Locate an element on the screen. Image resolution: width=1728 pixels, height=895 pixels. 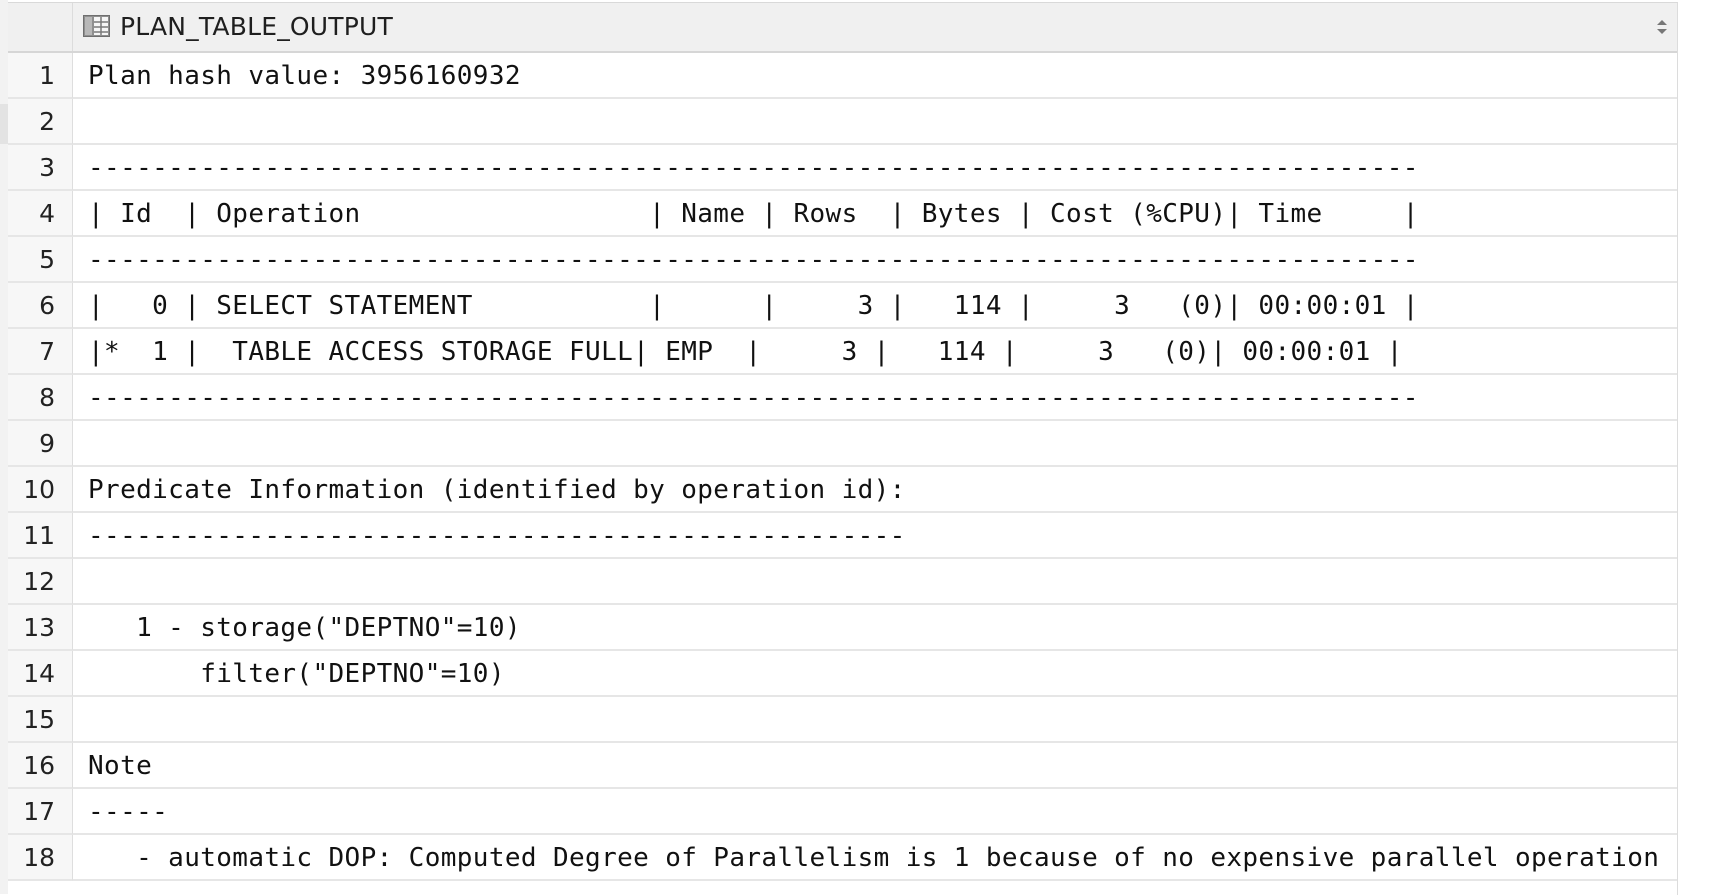
row-number: 4 is located at coordinates (40, 214).